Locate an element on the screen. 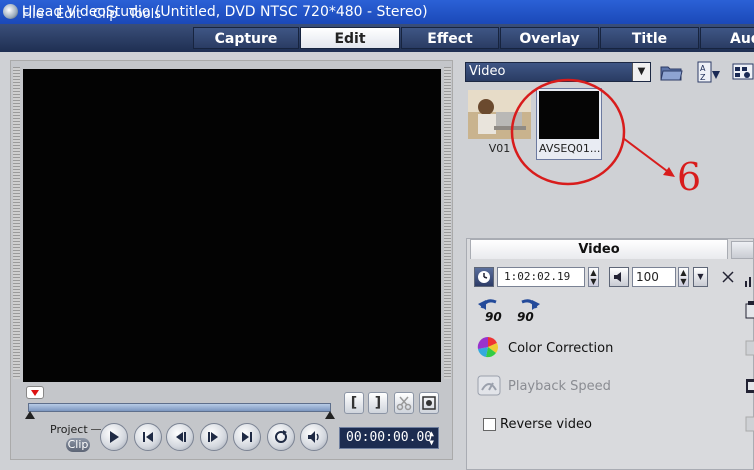 This screenshot has height=470, width=754. mark-out-button: ] is located at coordinates (378, 403).